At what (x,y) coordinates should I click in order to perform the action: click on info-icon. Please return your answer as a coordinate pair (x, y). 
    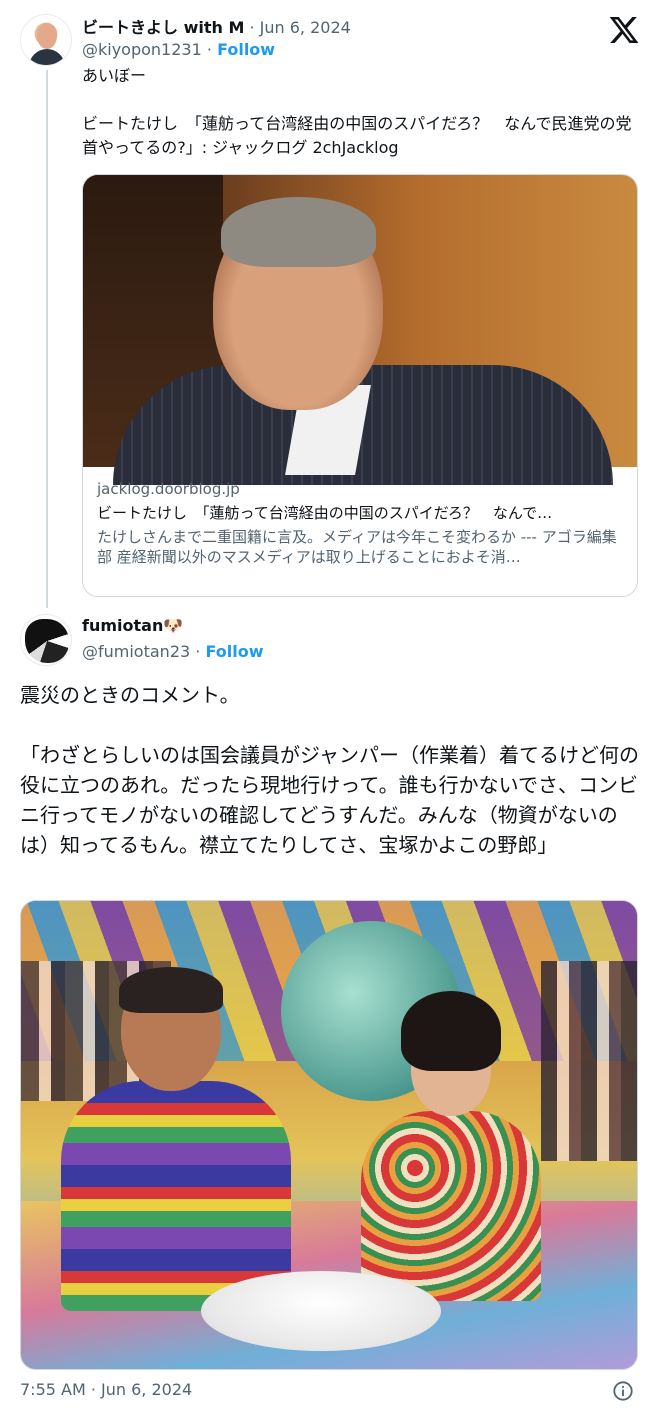
    Looking at the image, I should click on (623, 1391).